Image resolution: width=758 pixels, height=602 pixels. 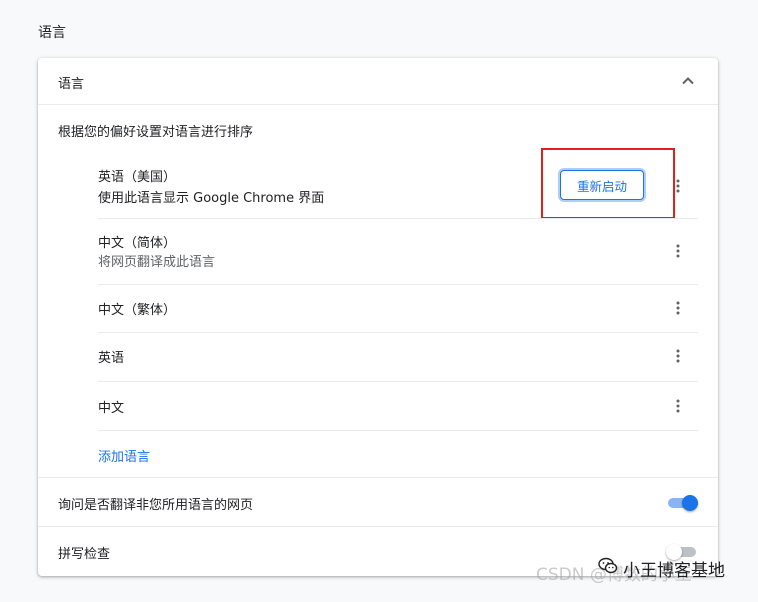 What do you see at coordinates (84, 554) in the screenshot?
I see `spell-check-label: 拼写检查` at bounding box center [84, 554].